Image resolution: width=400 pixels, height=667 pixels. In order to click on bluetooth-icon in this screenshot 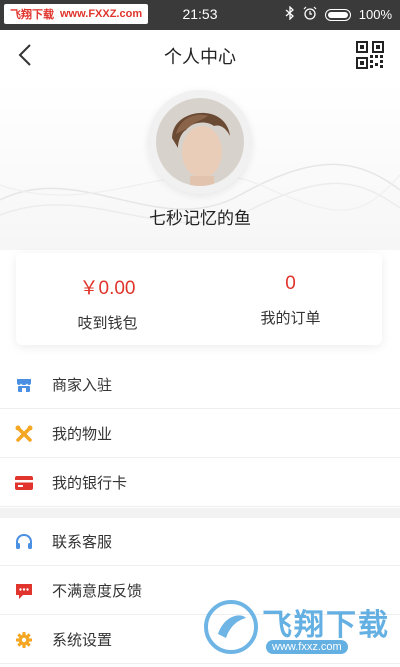, I will do `click(290, 14)`.